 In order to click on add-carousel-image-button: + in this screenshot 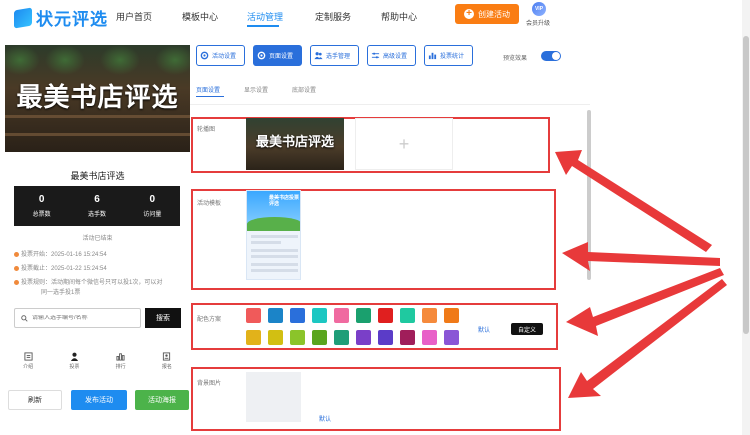, I will do `click(404, 144)`.